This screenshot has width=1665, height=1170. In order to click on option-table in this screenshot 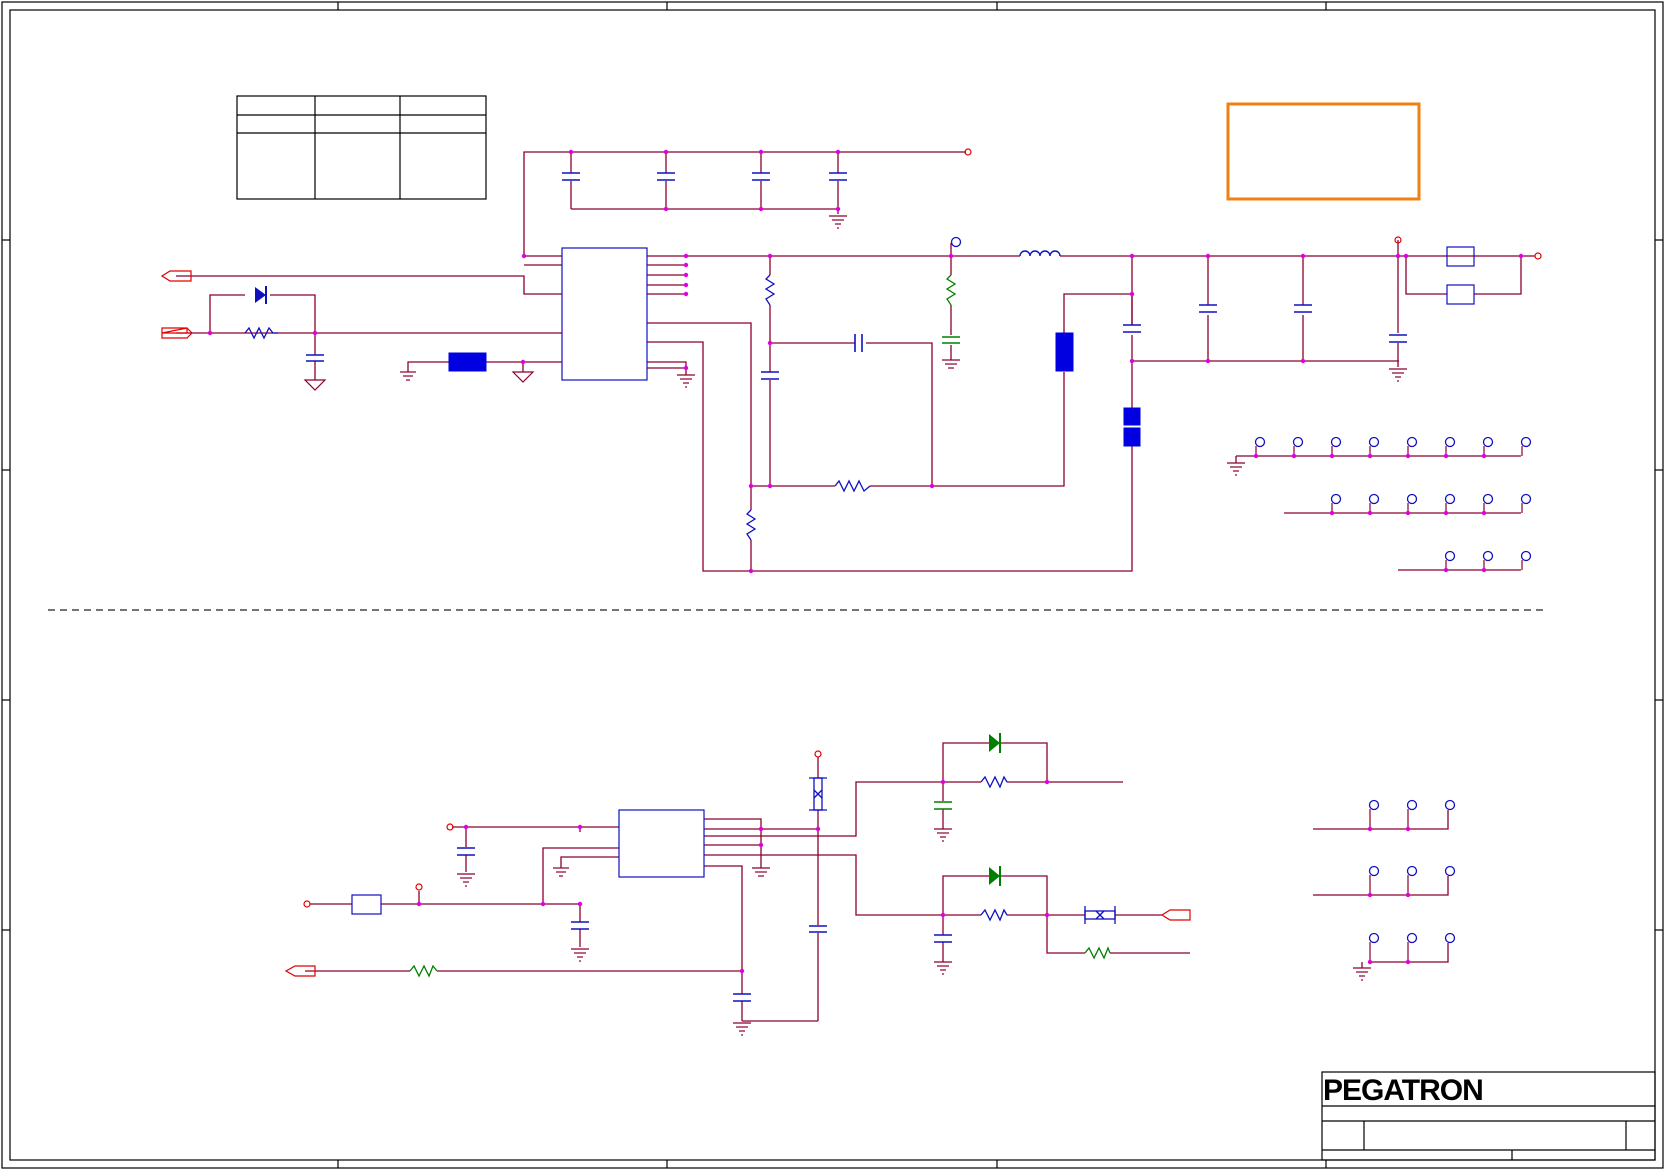, I will do `click(361, 147)`.